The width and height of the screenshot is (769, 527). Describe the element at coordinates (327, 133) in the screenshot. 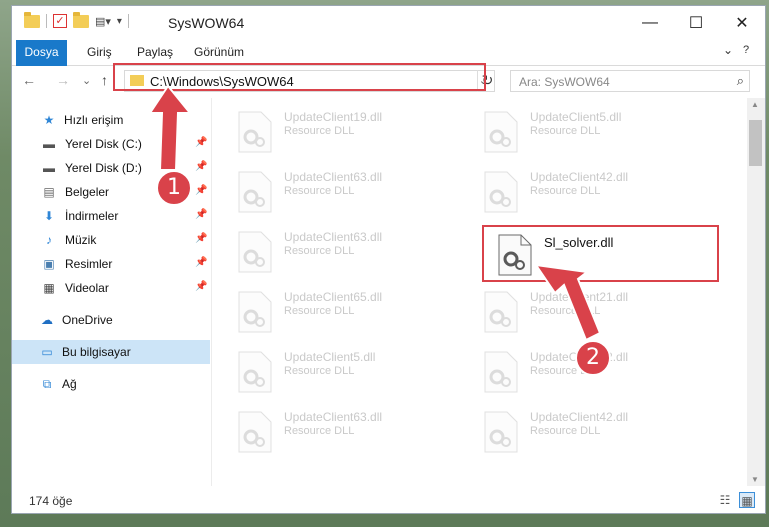

I see `file-item: UpdateClient19.dll Resource DLL` at that location.